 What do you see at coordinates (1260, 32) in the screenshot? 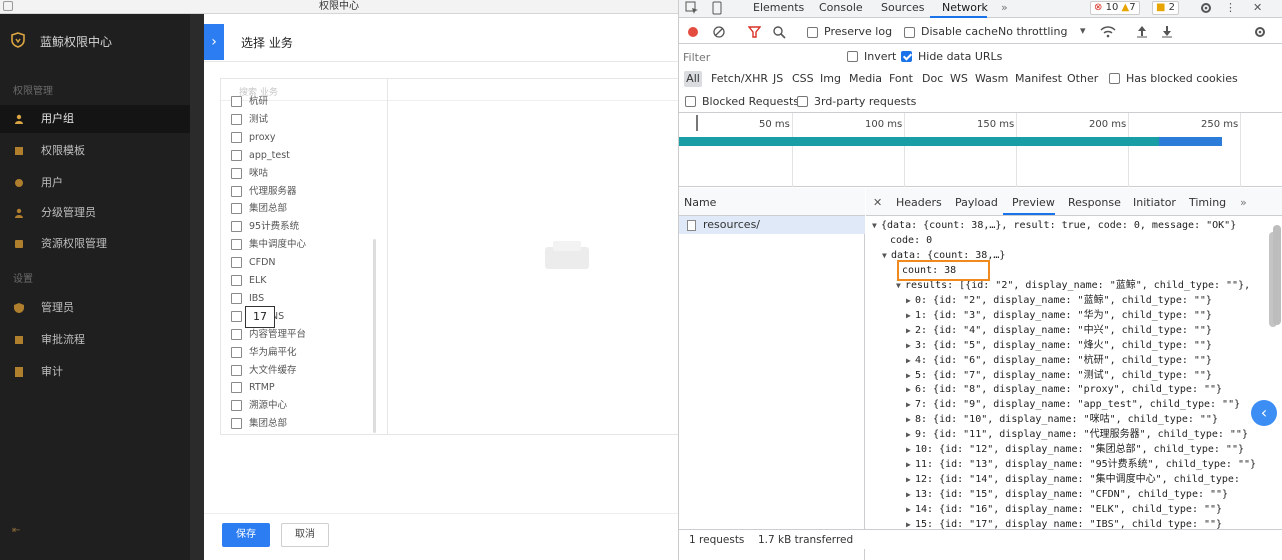
I see `network-settings-gear-icon` at bounding box center [1260, 32].